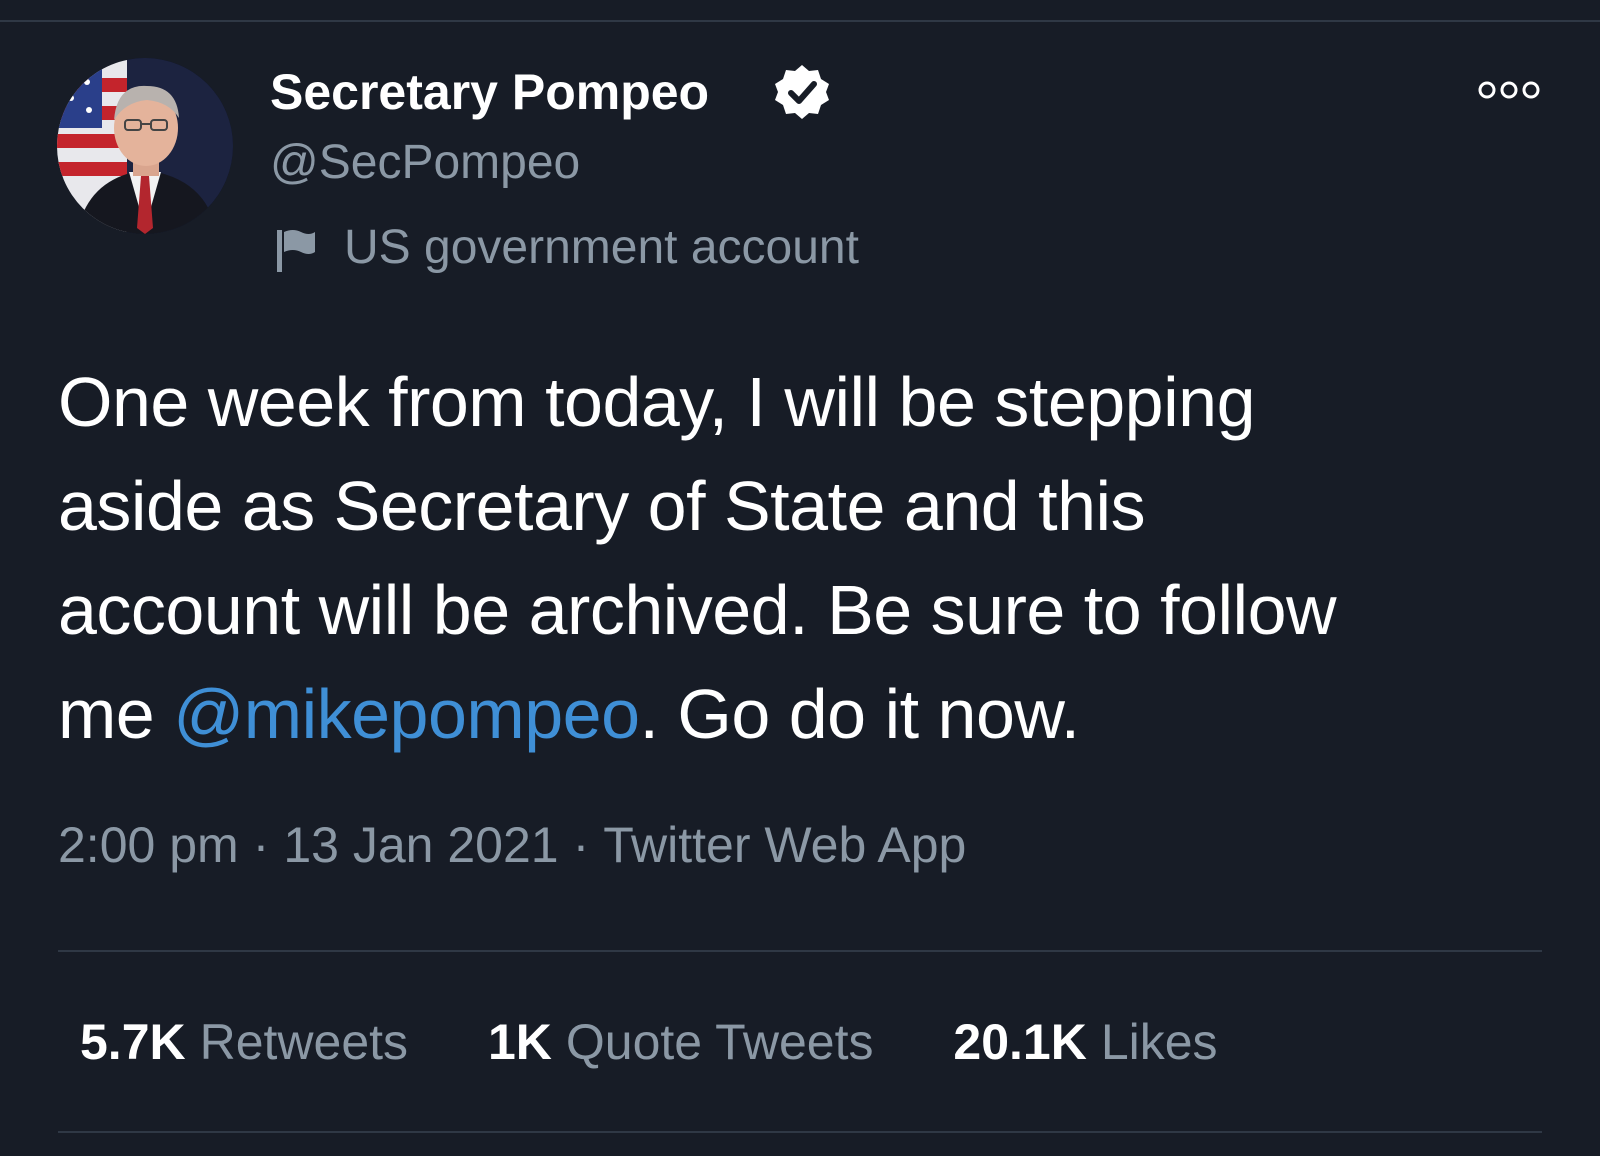 The image size is (1600, 1156). I want to click on verified-badge-icon, so click(802, 92).